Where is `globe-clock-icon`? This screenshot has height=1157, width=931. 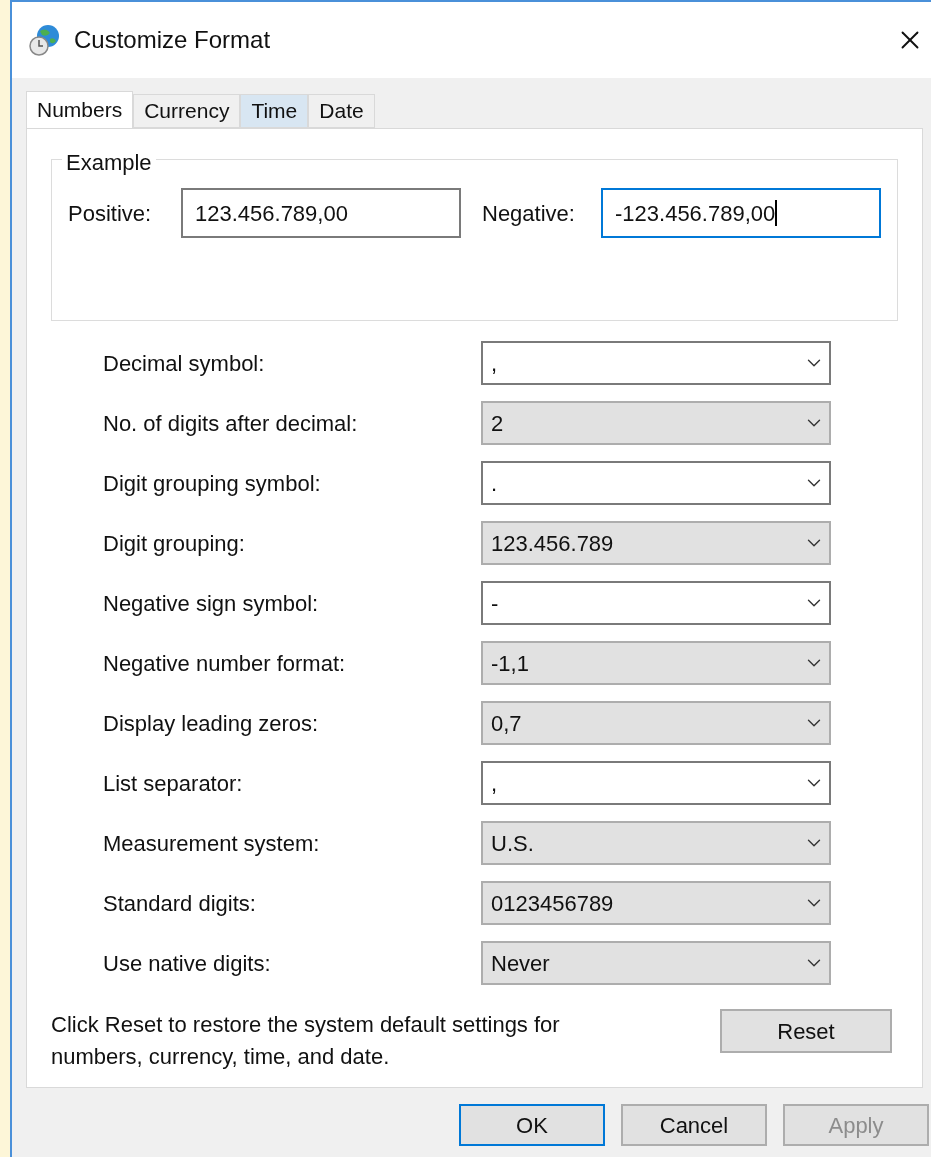
globe-clock-icon is located at coordinates (45, 40).